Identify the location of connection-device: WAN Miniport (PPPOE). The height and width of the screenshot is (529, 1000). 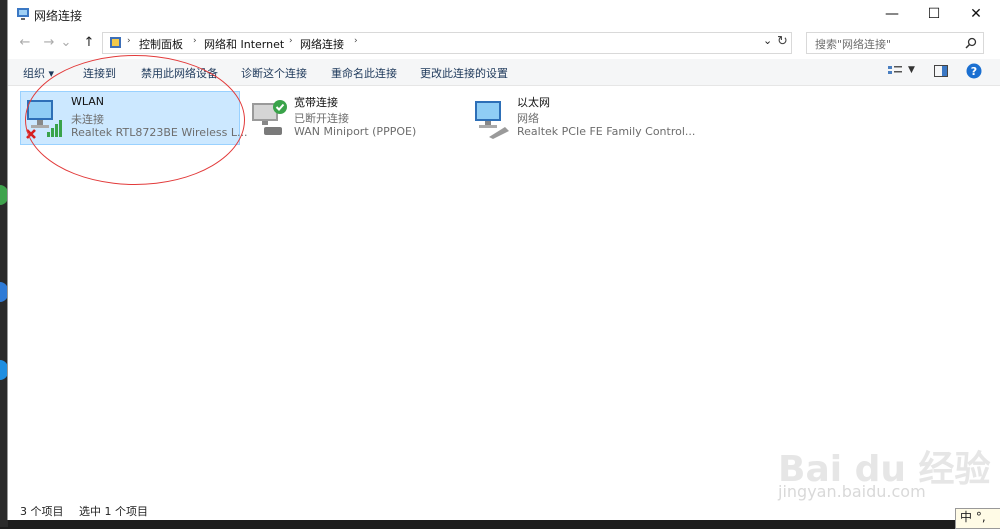
(355, 131).